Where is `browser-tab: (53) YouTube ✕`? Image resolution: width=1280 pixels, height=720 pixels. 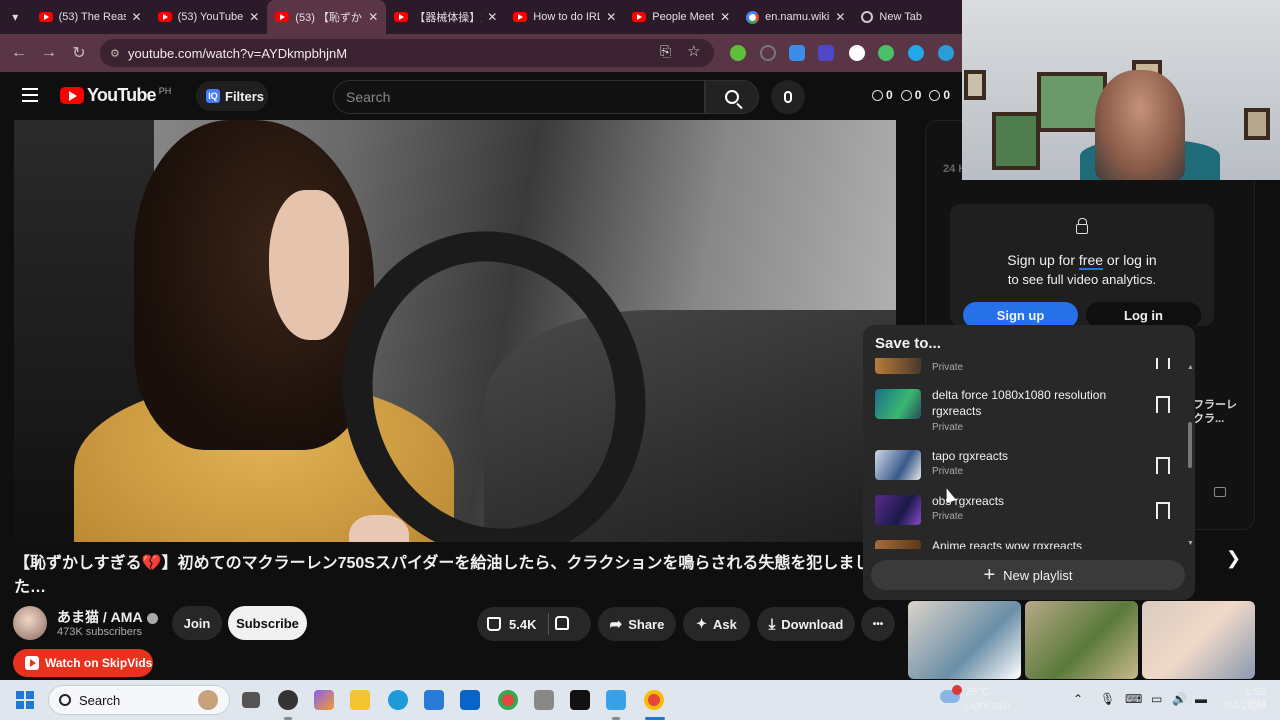
browser-tab: (53) YouTube ✕ is located at coordinates (209, 17).